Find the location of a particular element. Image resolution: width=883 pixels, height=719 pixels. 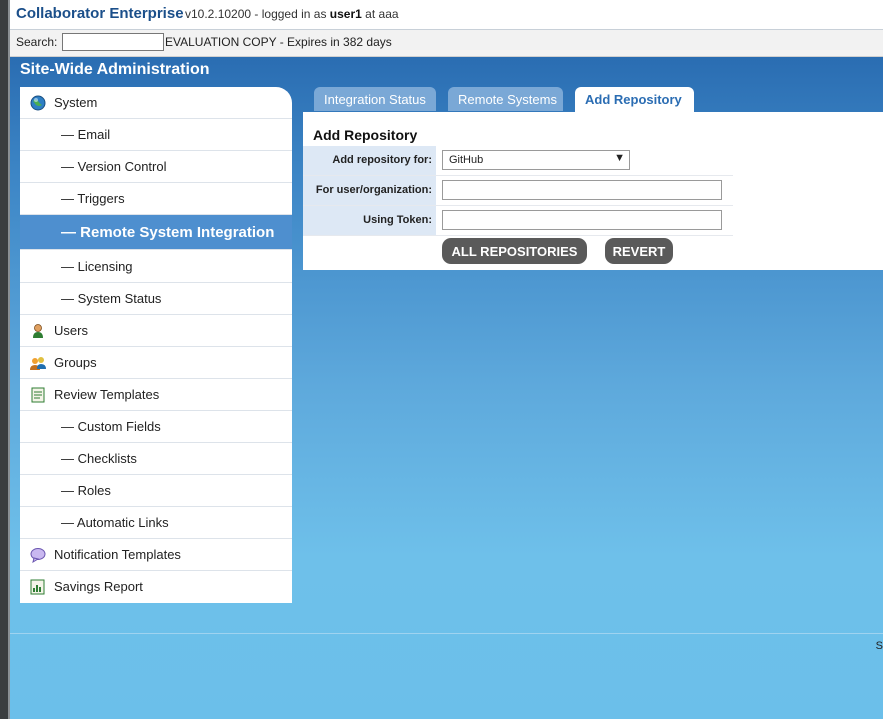

add-repo-for-row: Add repository for: GitHub ▼ is located at coordinates (518, 161).